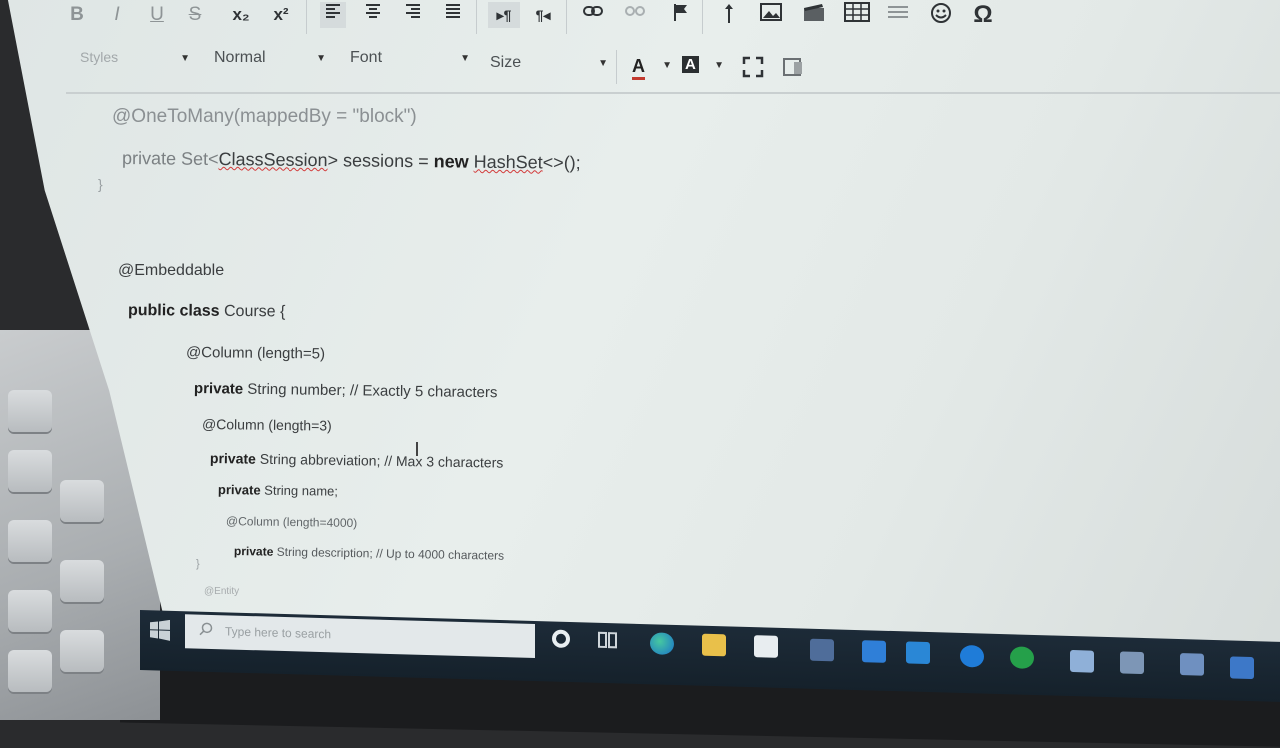 The height and width of the screenshot is (748, 1280). I want to click on code-line: @Entity, so click(222, 591).